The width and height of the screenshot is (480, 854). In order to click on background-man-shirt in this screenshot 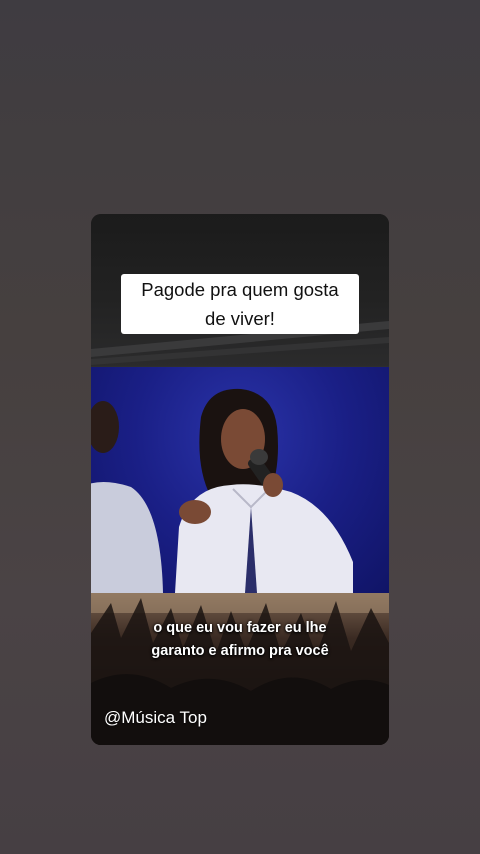, I will do `click(127, 537)`.